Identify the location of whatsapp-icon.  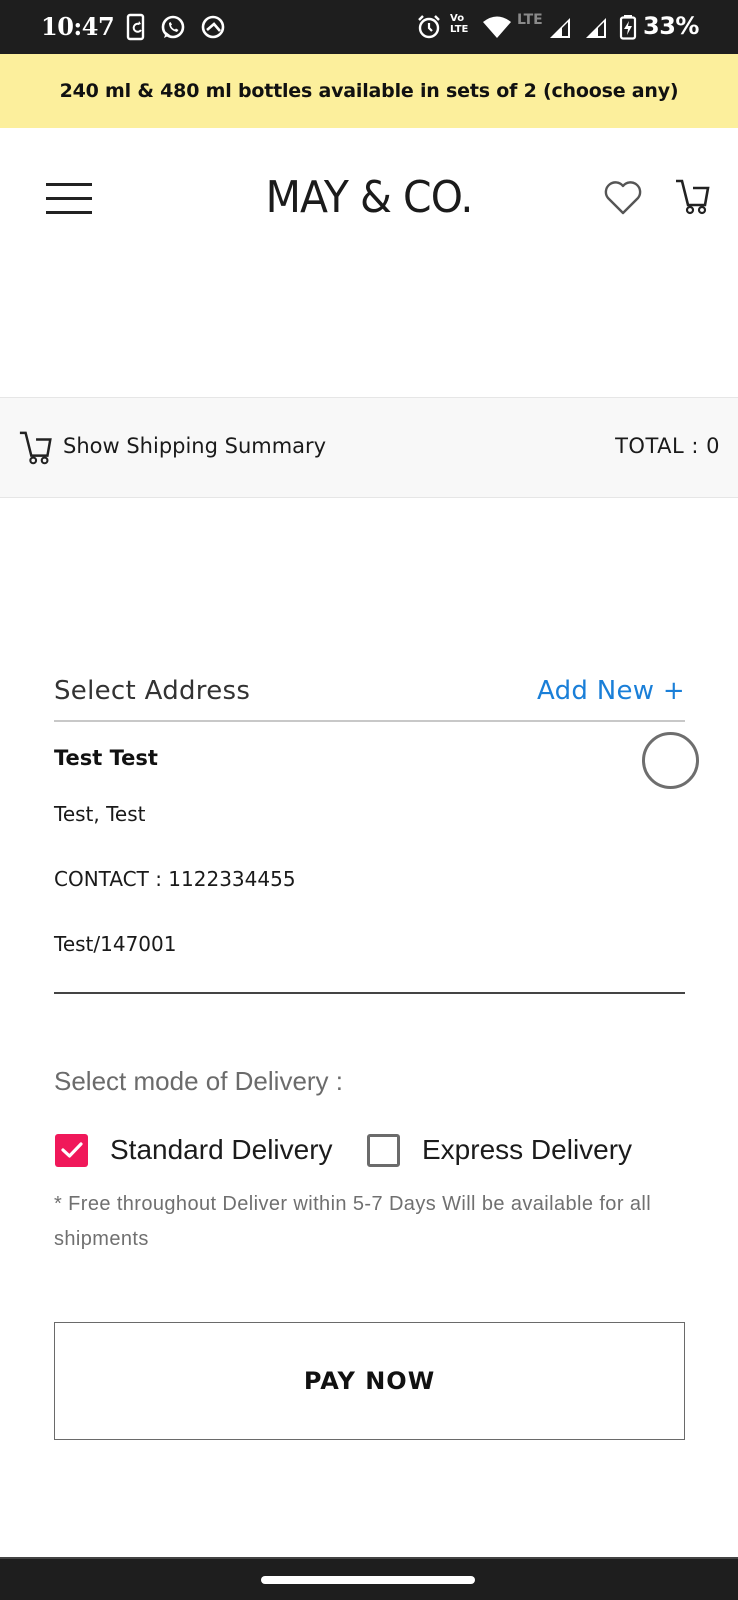
(173, 27).